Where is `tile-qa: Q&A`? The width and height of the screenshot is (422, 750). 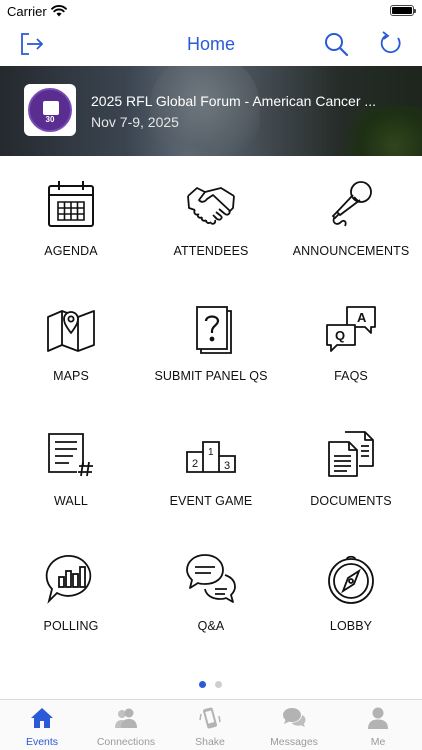
tile-qa: Q&A is located at coordinates (211, 600).